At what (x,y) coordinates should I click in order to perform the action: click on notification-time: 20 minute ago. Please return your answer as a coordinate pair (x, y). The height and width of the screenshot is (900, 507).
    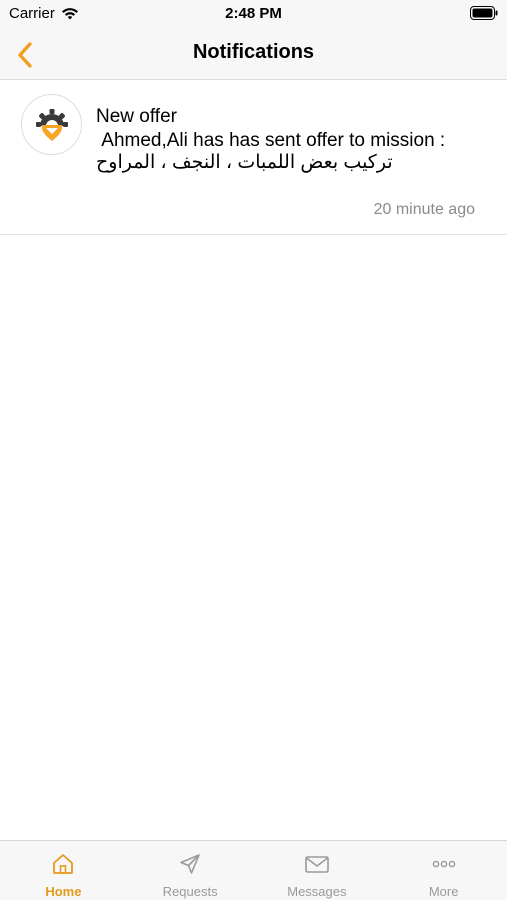
    Looking at the image, I should click on (424, 209).